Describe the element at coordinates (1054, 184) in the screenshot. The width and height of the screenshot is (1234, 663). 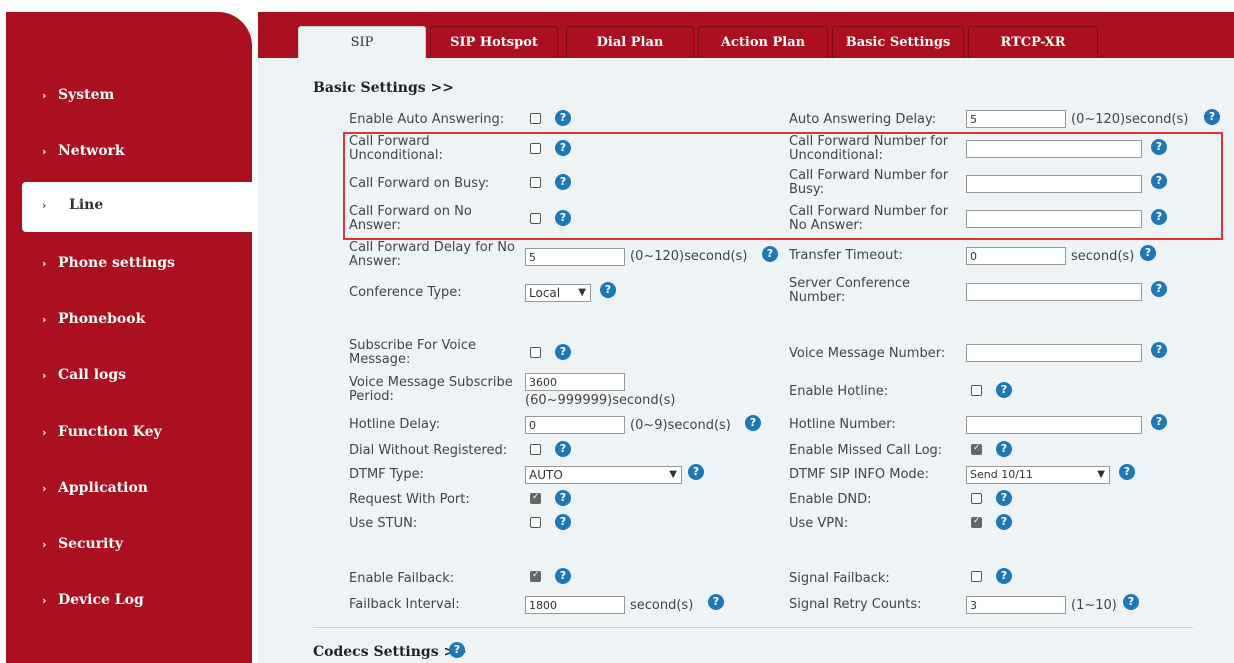
I see `cf-busy-number-input` at that location.